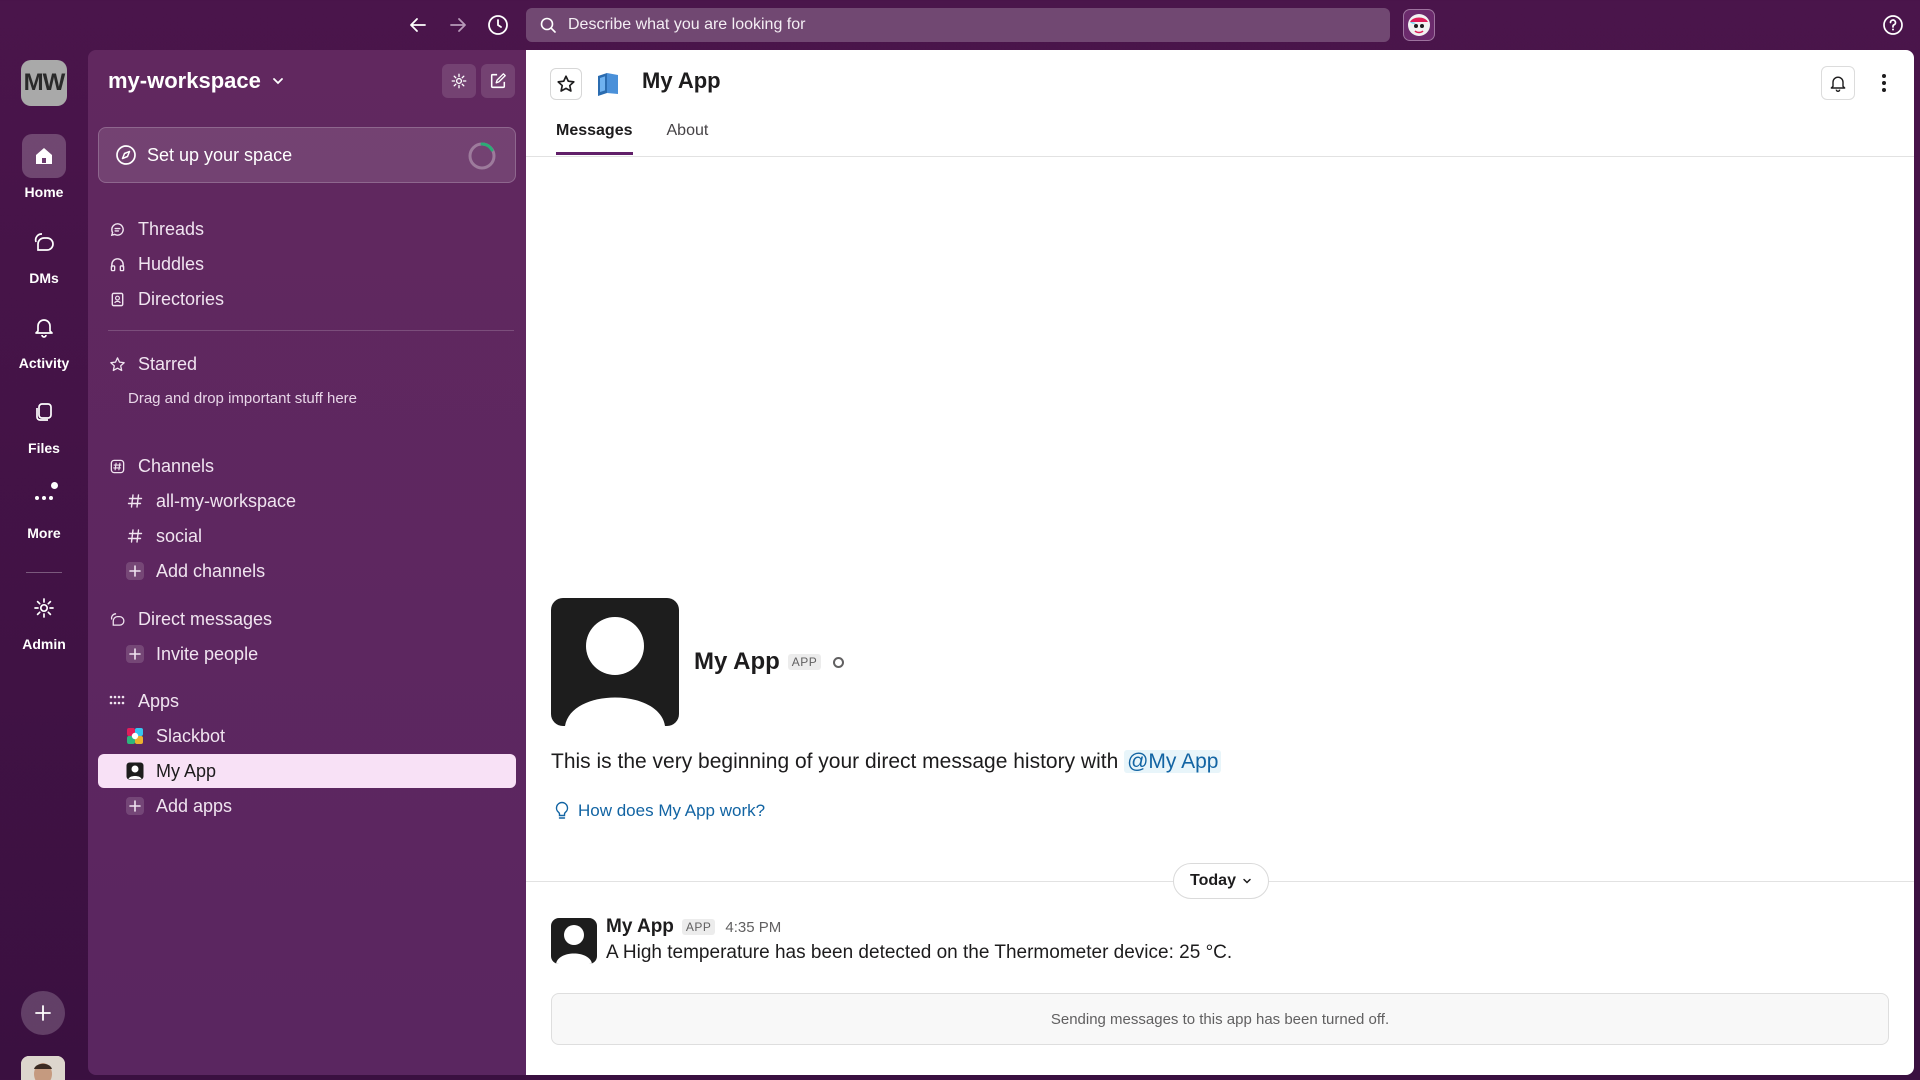 The height and width of the screenshot is (1080, 1920). Describe the element at coordinates (181, 298) in the screenshot. I see `sidebar-item-directories-label: Directories` at that location.